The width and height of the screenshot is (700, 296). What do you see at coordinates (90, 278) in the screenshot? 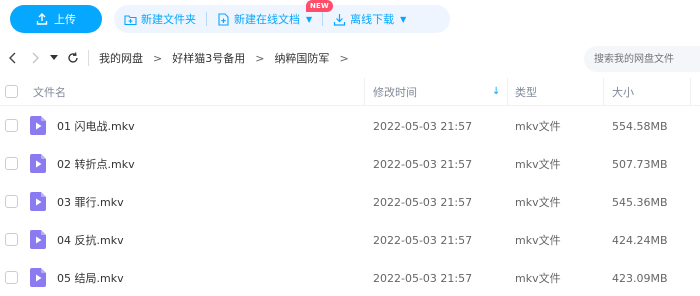
I see `file-name: 05 结局.mkv` at bounding box center [90, 278].